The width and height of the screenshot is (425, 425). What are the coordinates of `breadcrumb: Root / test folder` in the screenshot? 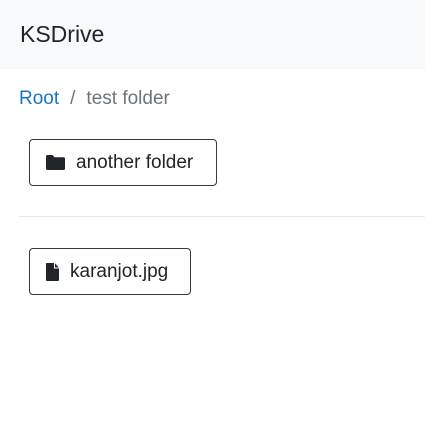 It's located at (94, 99).